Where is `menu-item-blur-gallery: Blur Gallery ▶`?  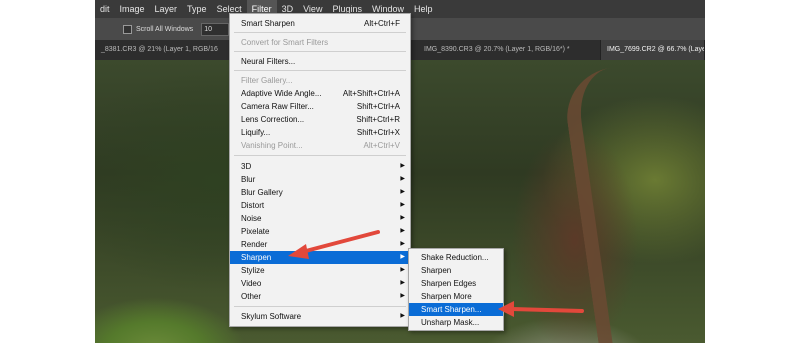 menu-item-blur-gallery: Blur Gallery ▶ is located at coordinates (320, 192).